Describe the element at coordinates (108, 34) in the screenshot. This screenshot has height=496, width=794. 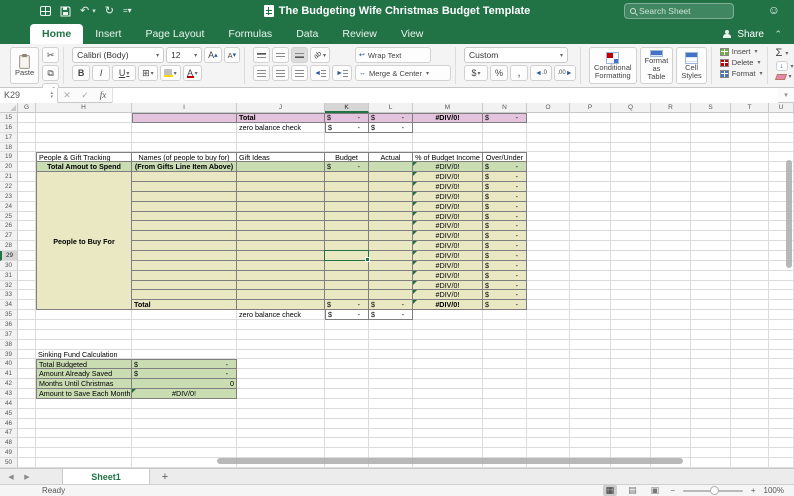
I see `tab-insert: Insert` at that location.